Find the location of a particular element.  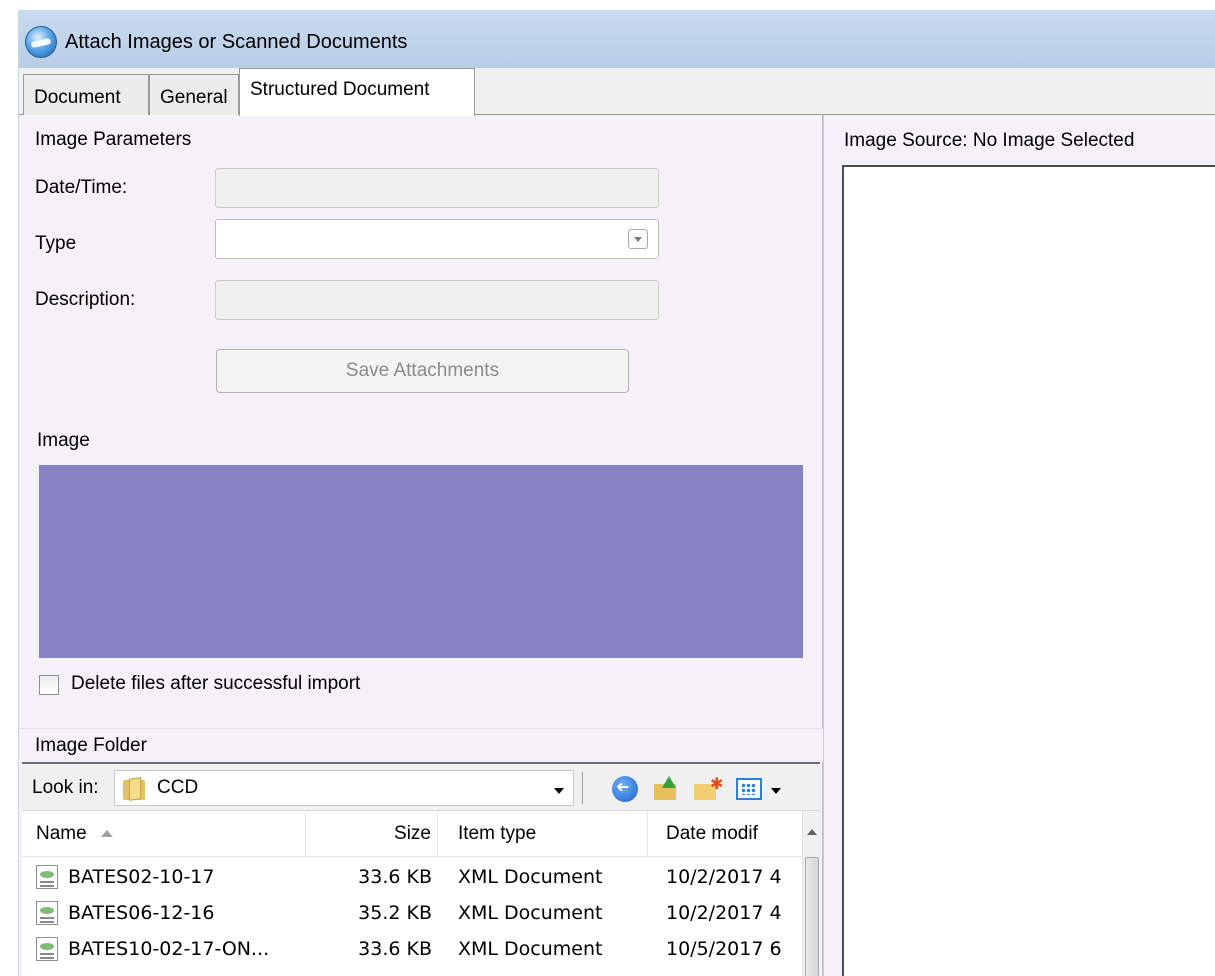

description-field is located at coordinates (437, 300).